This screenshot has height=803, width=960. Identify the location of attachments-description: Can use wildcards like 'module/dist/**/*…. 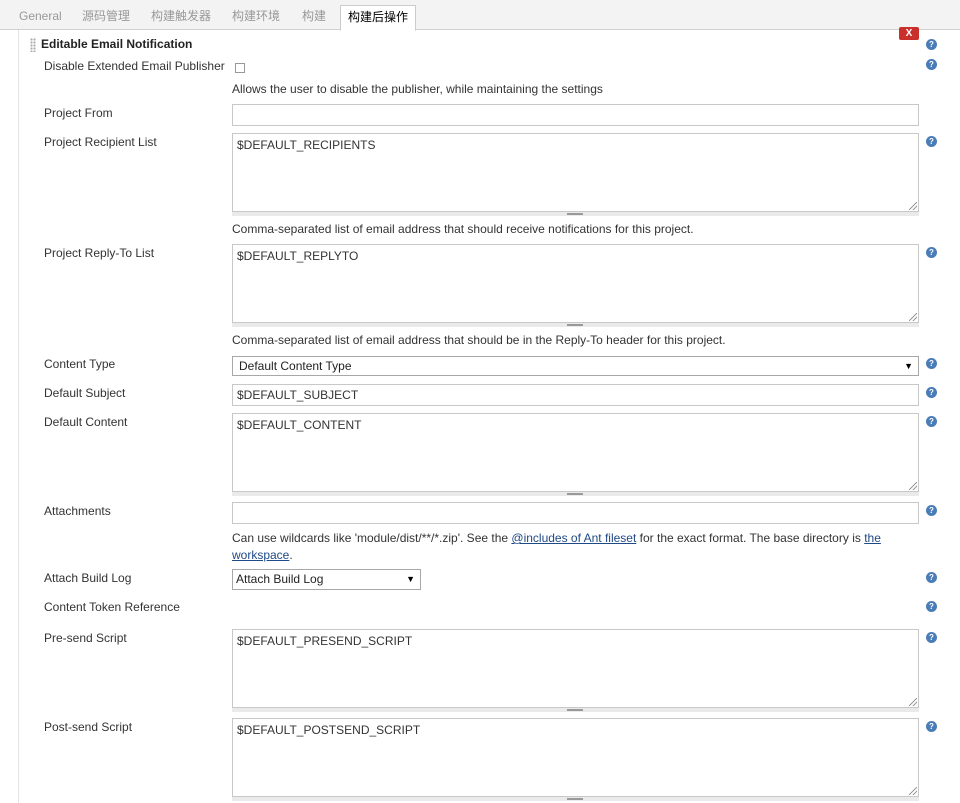
(562, 547).